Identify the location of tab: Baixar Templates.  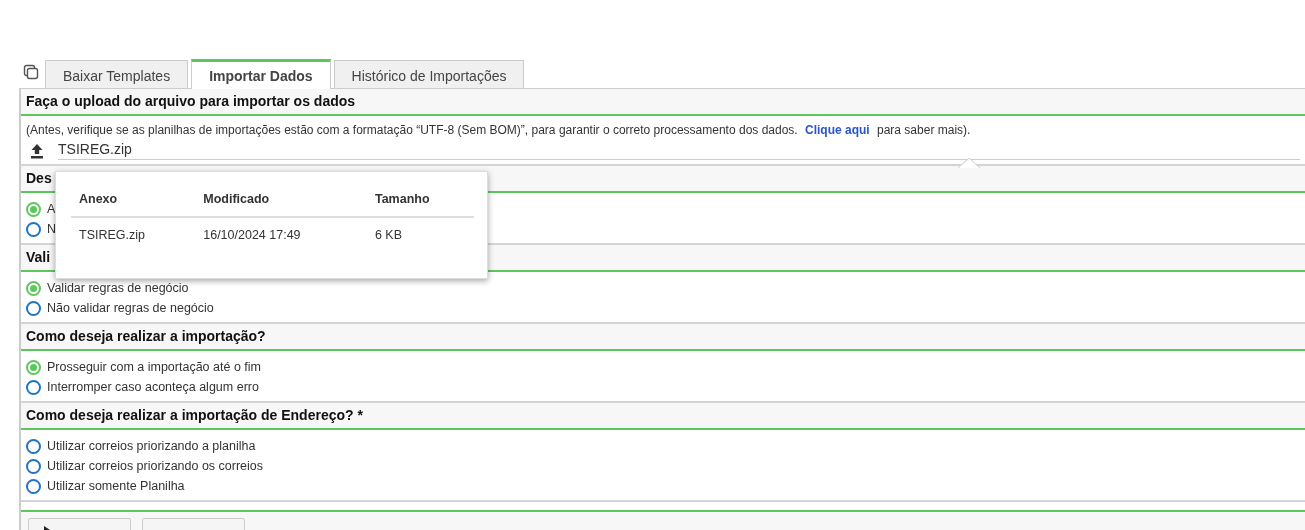
(117, 74).